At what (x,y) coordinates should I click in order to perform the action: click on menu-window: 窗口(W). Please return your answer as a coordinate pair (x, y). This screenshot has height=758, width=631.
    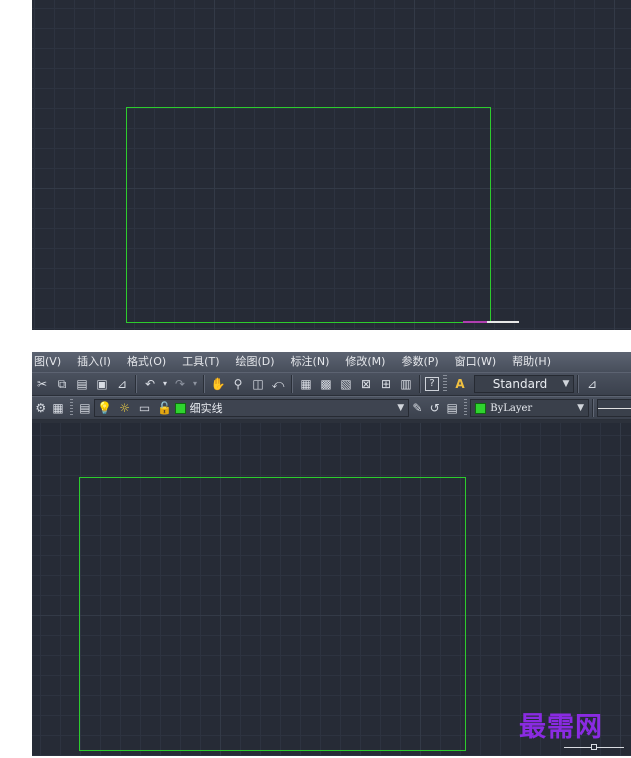
    Looking at the image, I should click on (475, 362).